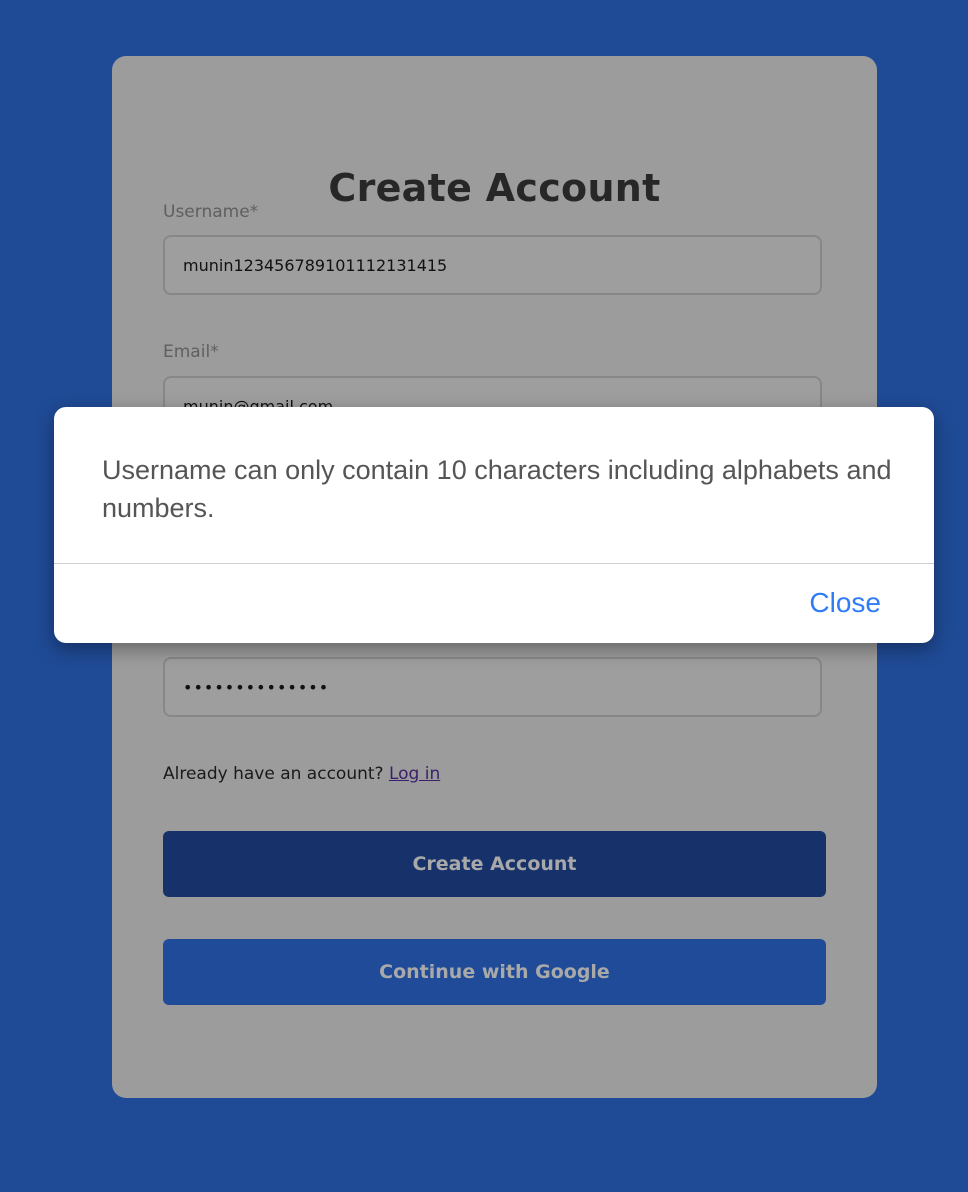 The height and width of the screenshot is (1192, 968). What do you see at coordinates (492, 265) in the screenshot?
I see `username-input: munin123456789101112131415` at bounding box center [492, 265].